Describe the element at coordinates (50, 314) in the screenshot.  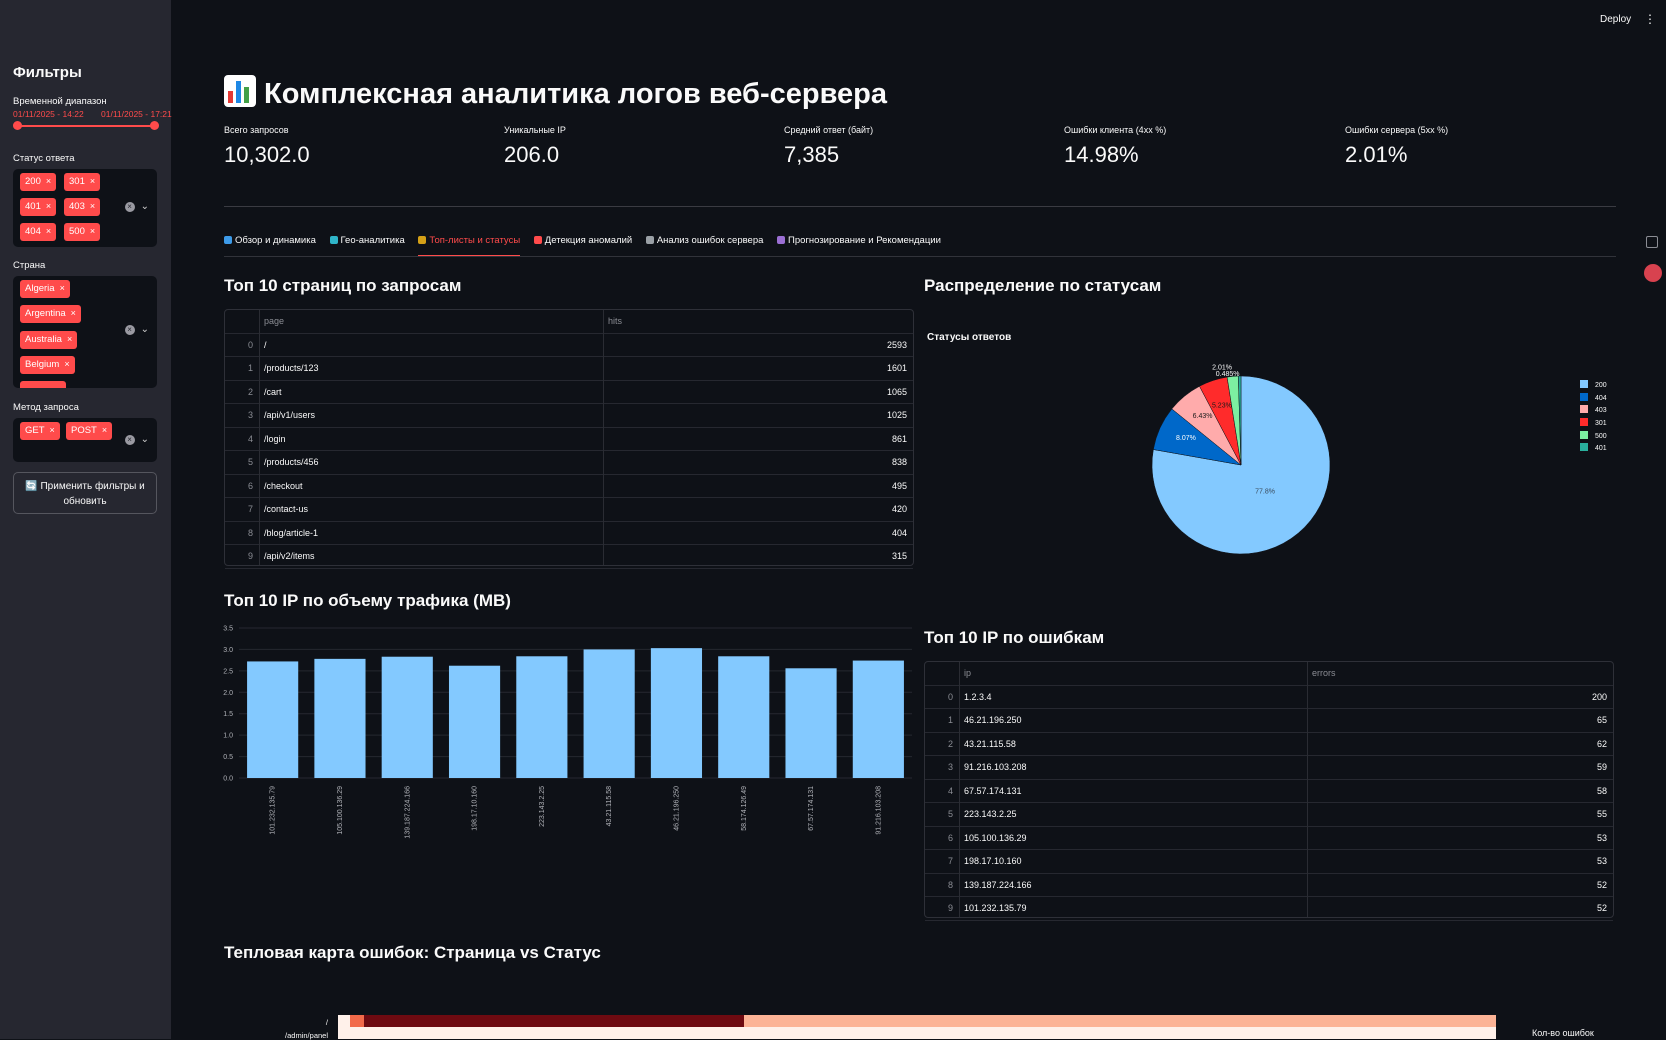
I see `country-tag-argentina: Argentina ×` at that location.